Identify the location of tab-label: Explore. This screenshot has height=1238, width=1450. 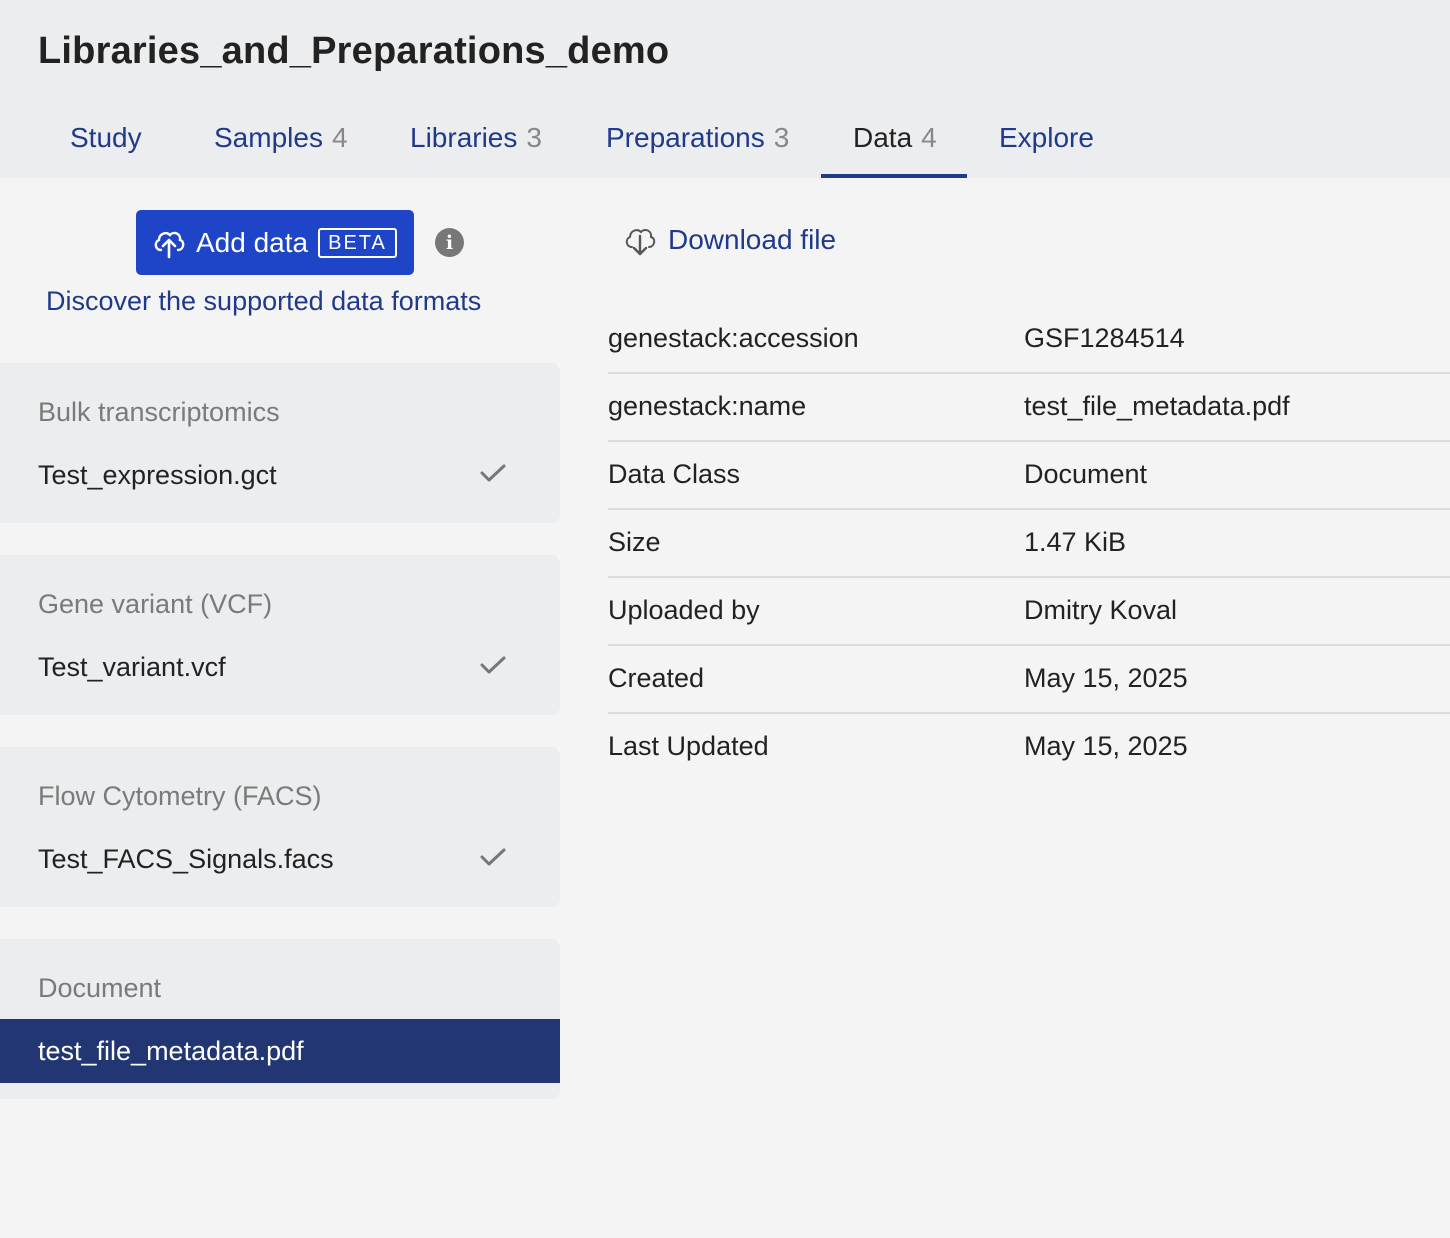
(1046, 137).